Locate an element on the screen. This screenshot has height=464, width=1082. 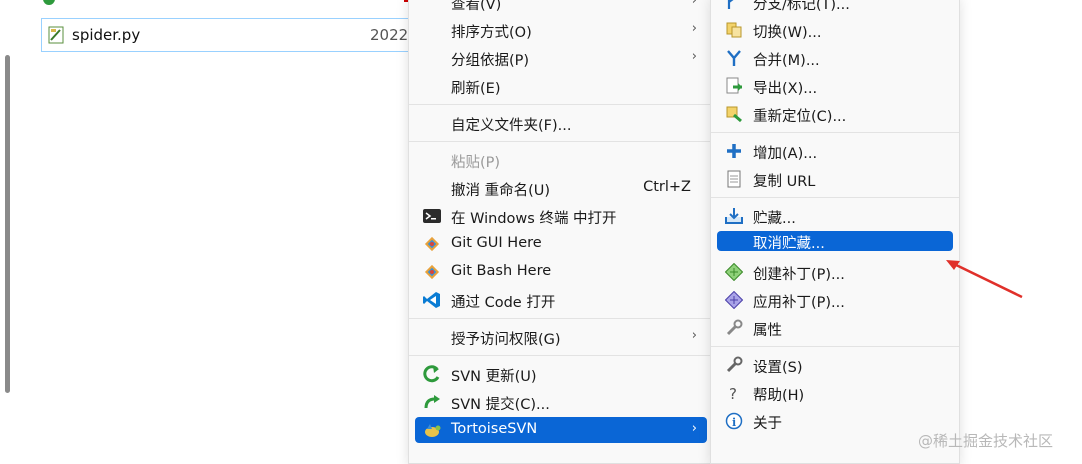
menu-item-label: 撤消 重命名(U) is located at coordinates (501, 191).